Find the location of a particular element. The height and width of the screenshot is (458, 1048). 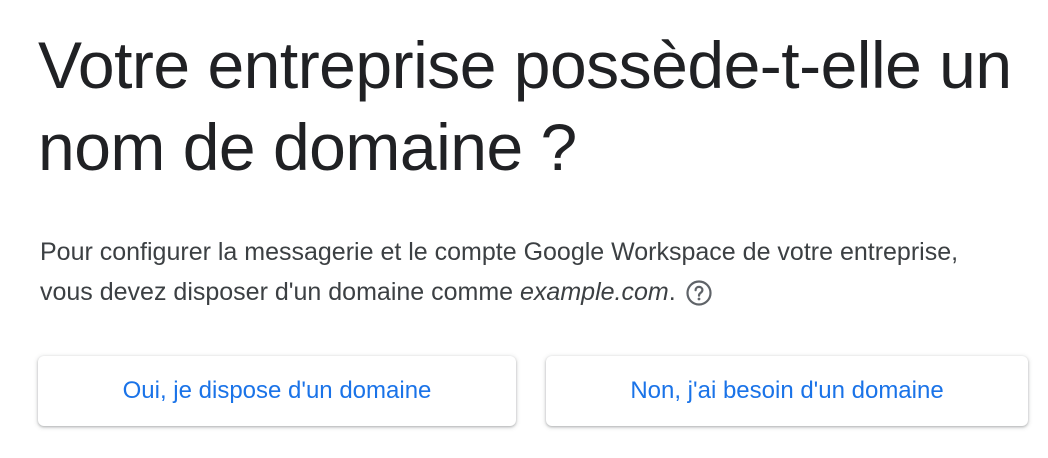

has-domain-button: Oui, je dispose d'un domaine is located at coordinates (277, 391).